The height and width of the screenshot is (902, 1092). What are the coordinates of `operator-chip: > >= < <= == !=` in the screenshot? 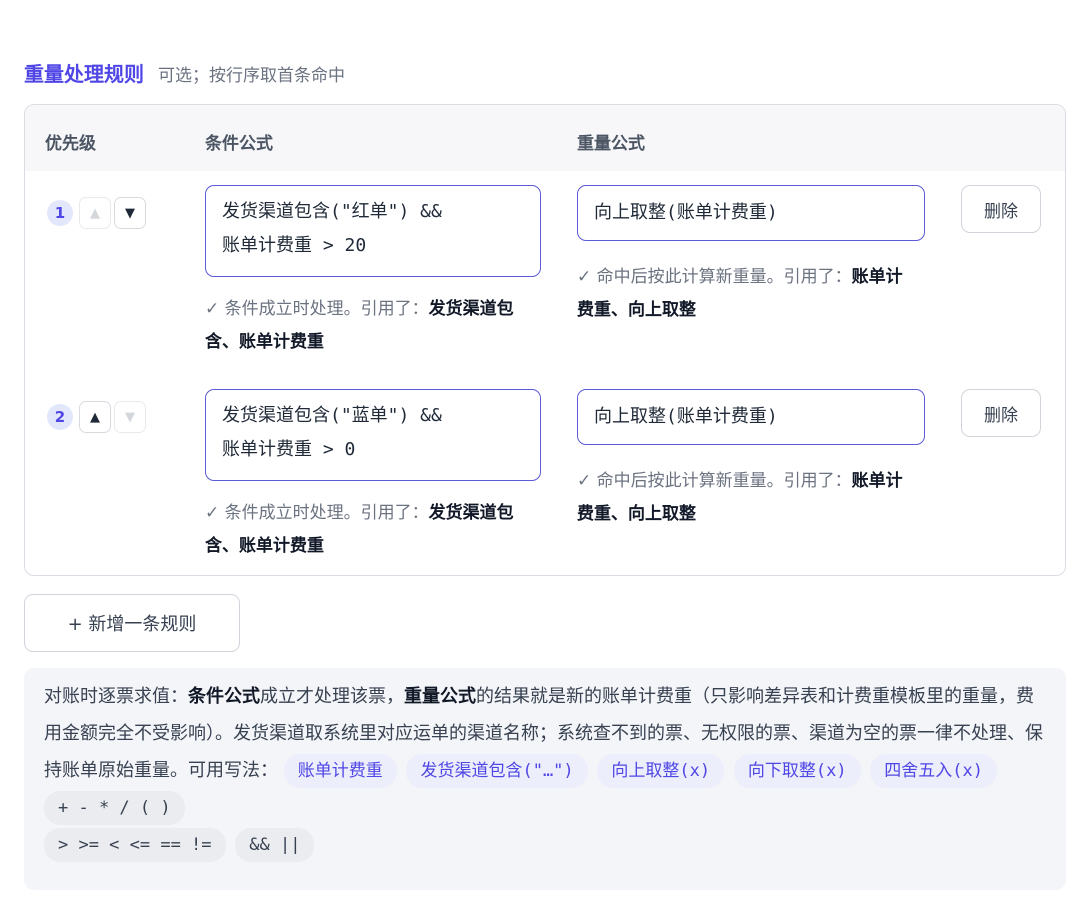 It's located at (135, 845).